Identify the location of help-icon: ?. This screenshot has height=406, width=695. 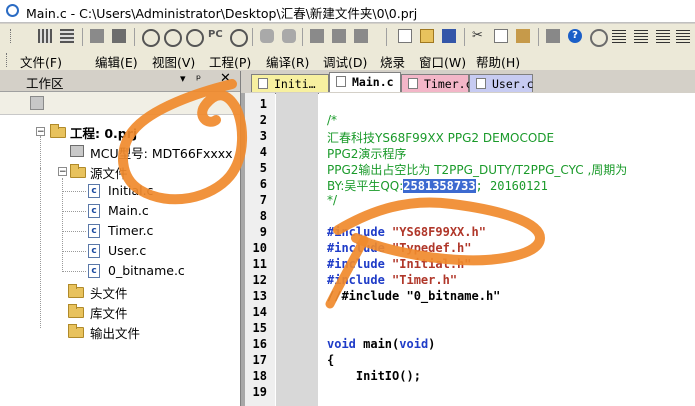
(575, 36).